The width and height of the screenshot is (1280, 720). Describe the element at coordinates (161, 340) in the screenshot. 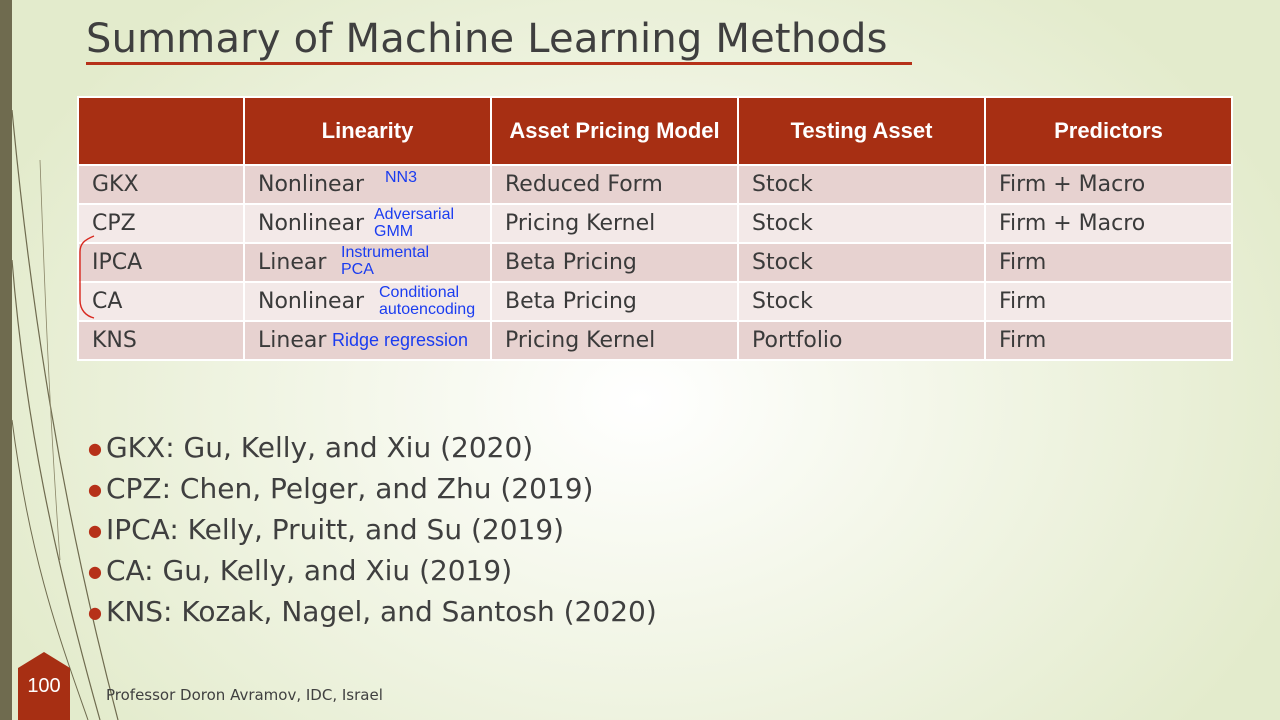

I see `method-cell: KNS` at that location.